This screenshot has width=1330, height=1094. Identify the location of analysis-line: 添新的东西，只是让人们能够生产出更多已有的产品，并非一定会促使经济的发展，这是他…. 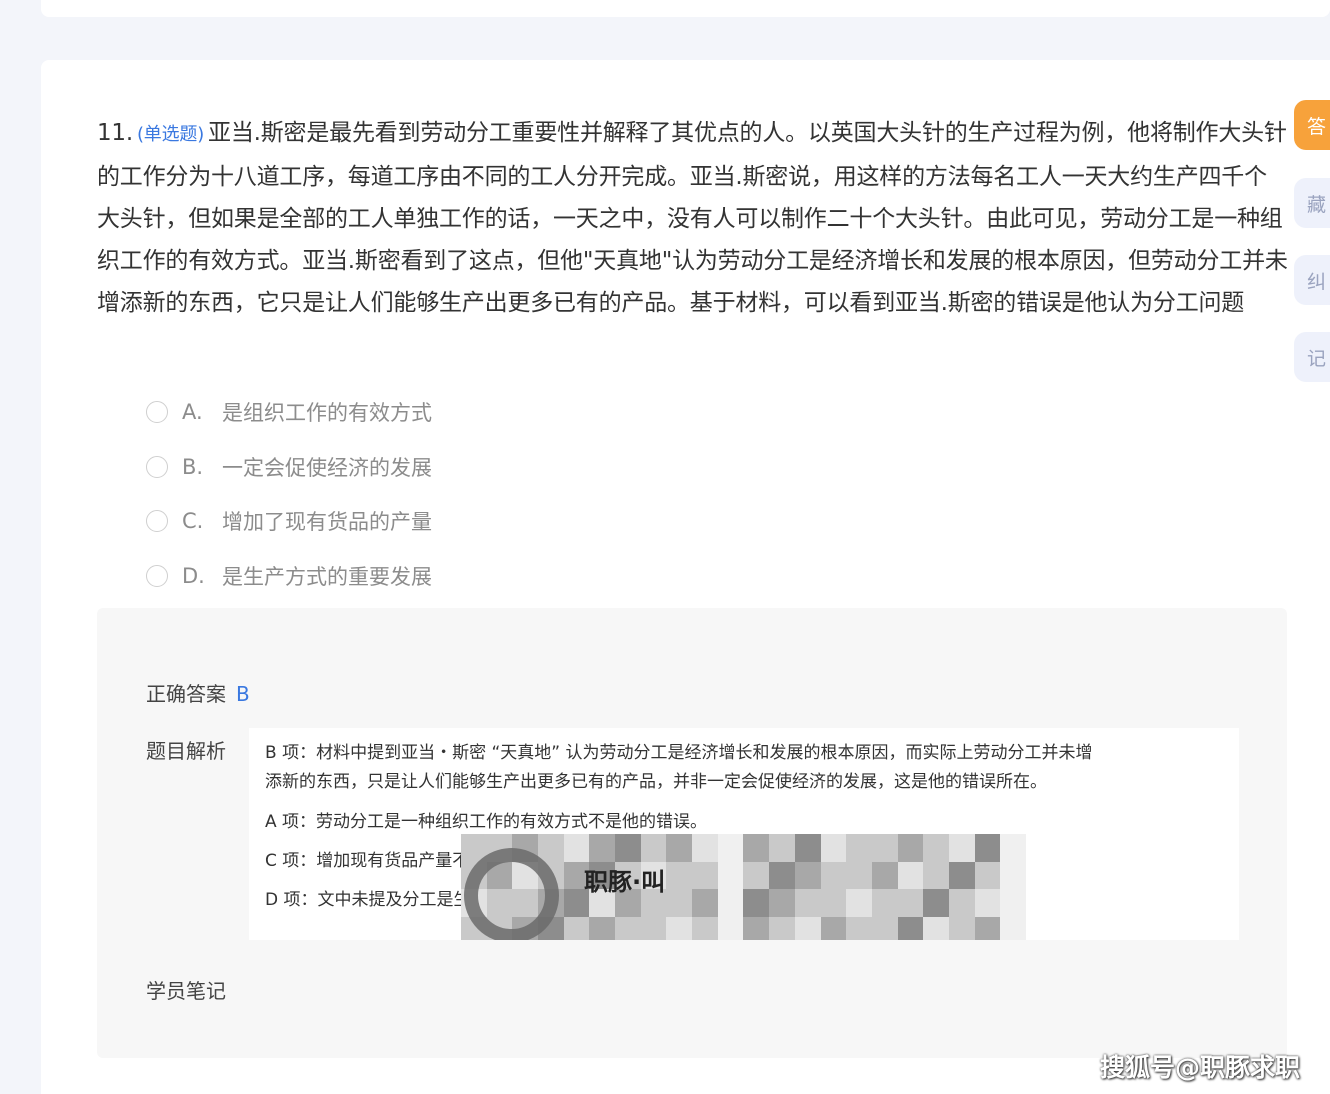
(656, 782).